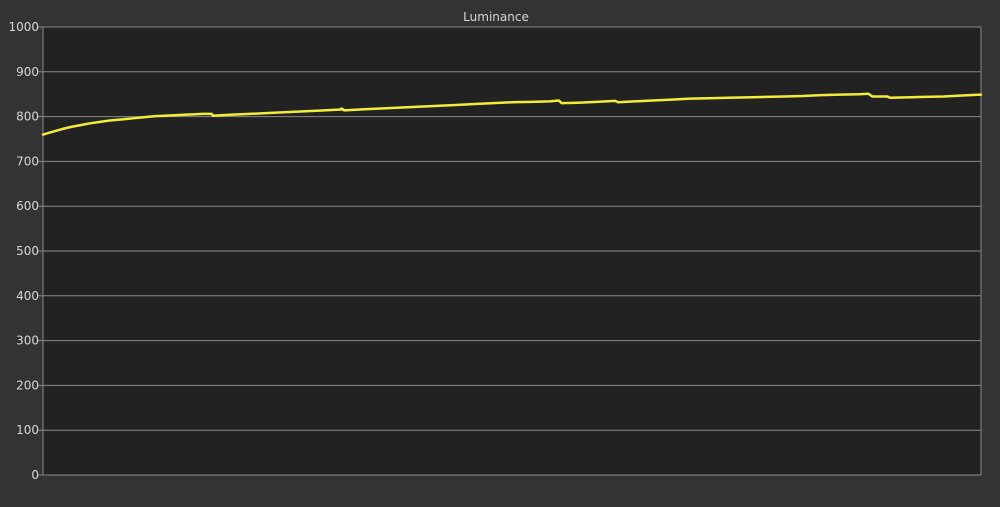 This screenshot has height=507, width=1000. I want to click on y-axis-ticks: 0 100 200 300 400 500 600 700 800 900 1000, so click(25, 251).